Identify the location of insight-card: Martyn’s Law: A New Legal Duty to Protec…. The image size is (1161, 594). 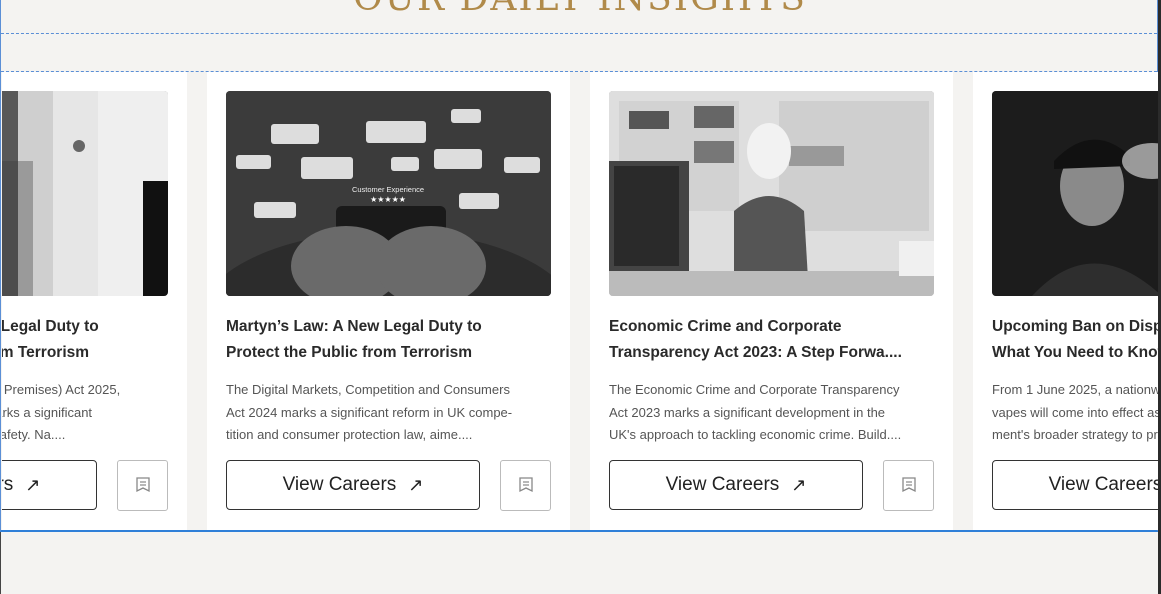
(94, 301).